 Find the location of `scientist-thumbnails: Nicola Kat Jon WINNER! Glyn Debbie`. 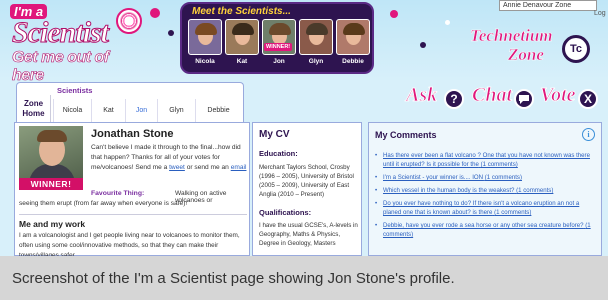

scientist-thumbnails: Nicola Kat Jon WINNER! Glyn Debbie is located at coordinates (279, 42).